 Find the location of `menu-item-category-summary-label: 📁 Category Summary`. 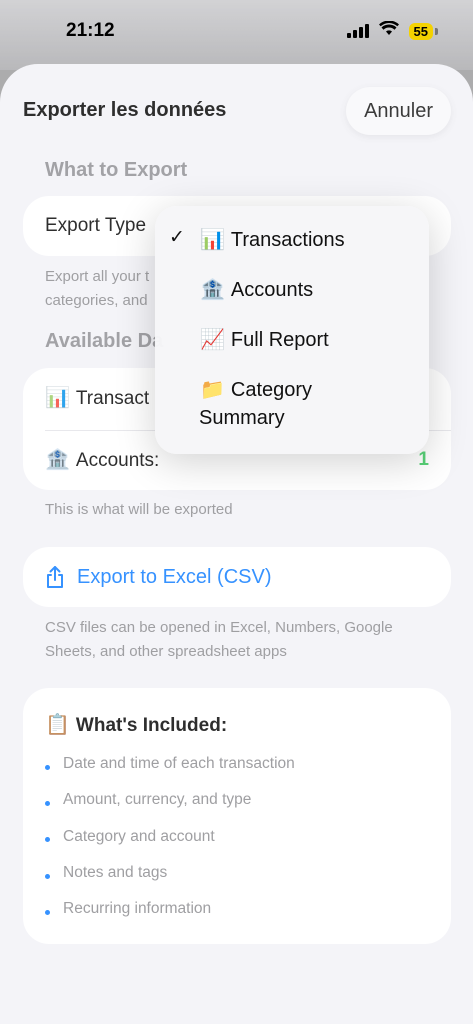

menu-item-category-summary-label: 📁 Category Summary is located at coordinates (307, 404).